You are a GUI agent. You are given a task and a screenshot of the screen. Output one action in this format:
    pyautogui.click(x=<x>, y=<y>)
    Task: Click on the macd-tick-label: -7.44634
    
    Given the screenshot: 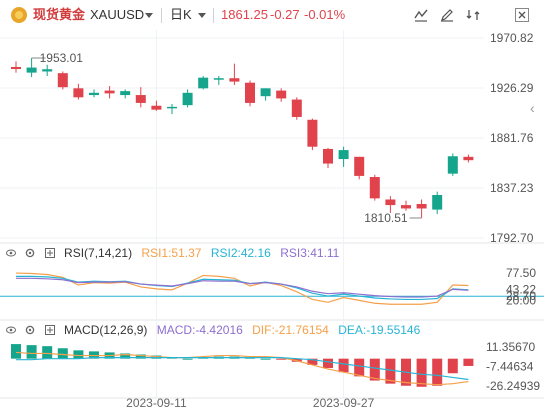 What is the action you would take?
    pyautogui.click(x=510, y=366)
    